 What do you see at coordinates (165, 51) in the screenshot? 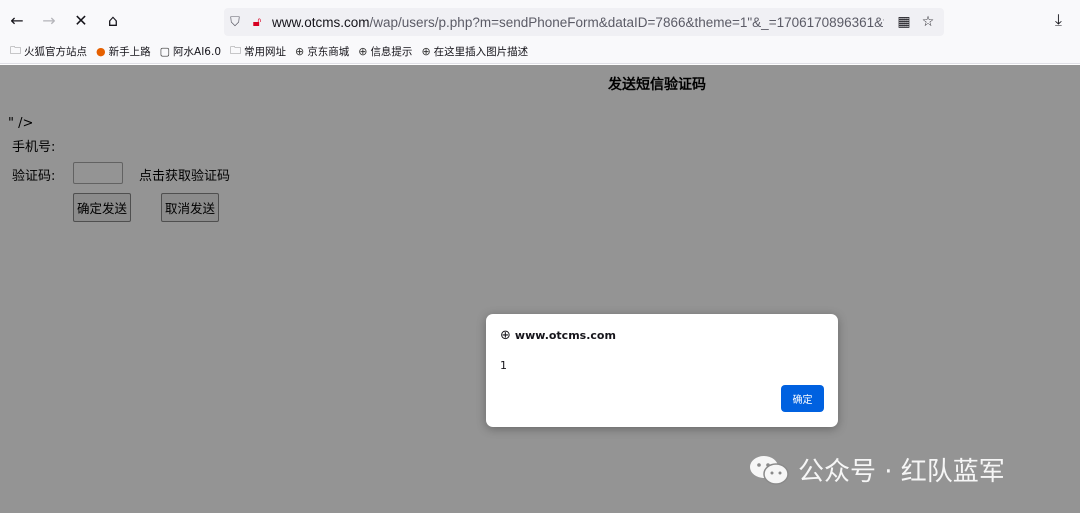
I see `ai-icon: ▢` at bounding box center [165, 51].